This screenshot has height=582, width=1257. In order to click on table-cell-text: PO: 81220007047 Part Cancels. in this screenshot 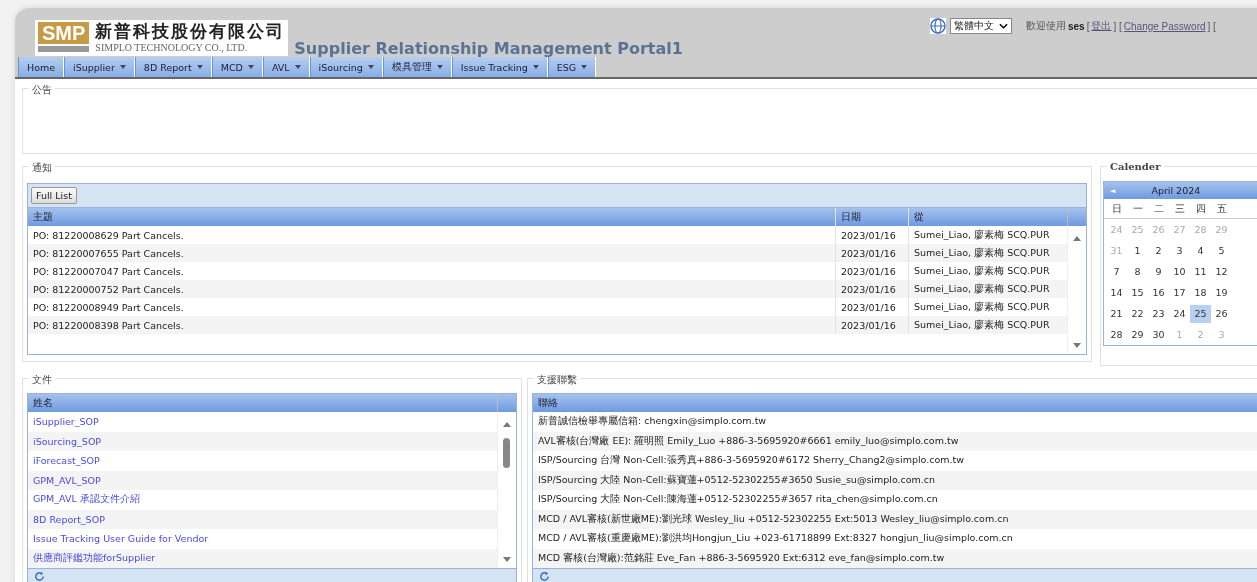, I will do `click(108, 271)`.